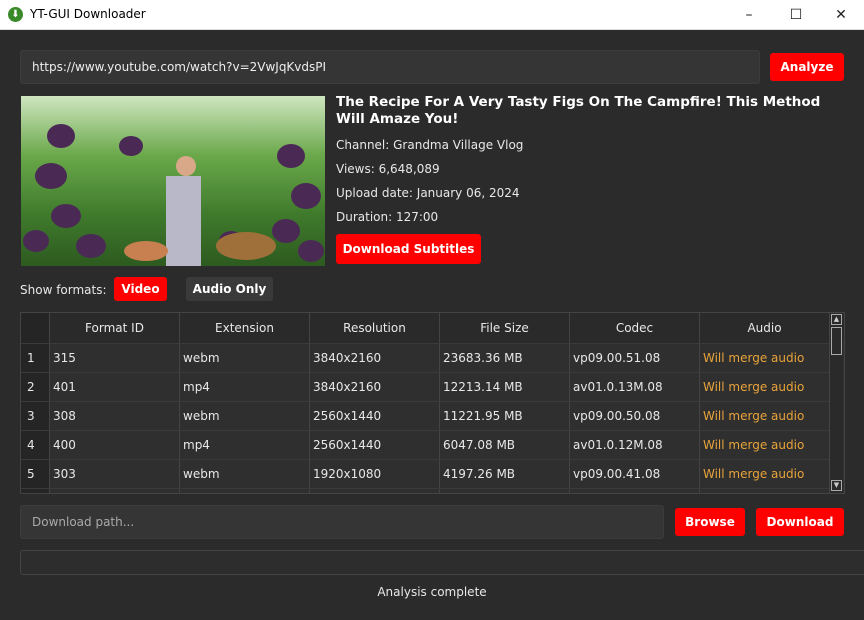 The width and height of the screenshot is (864, 620). I want to click on progress-bar, so click(442, 562).